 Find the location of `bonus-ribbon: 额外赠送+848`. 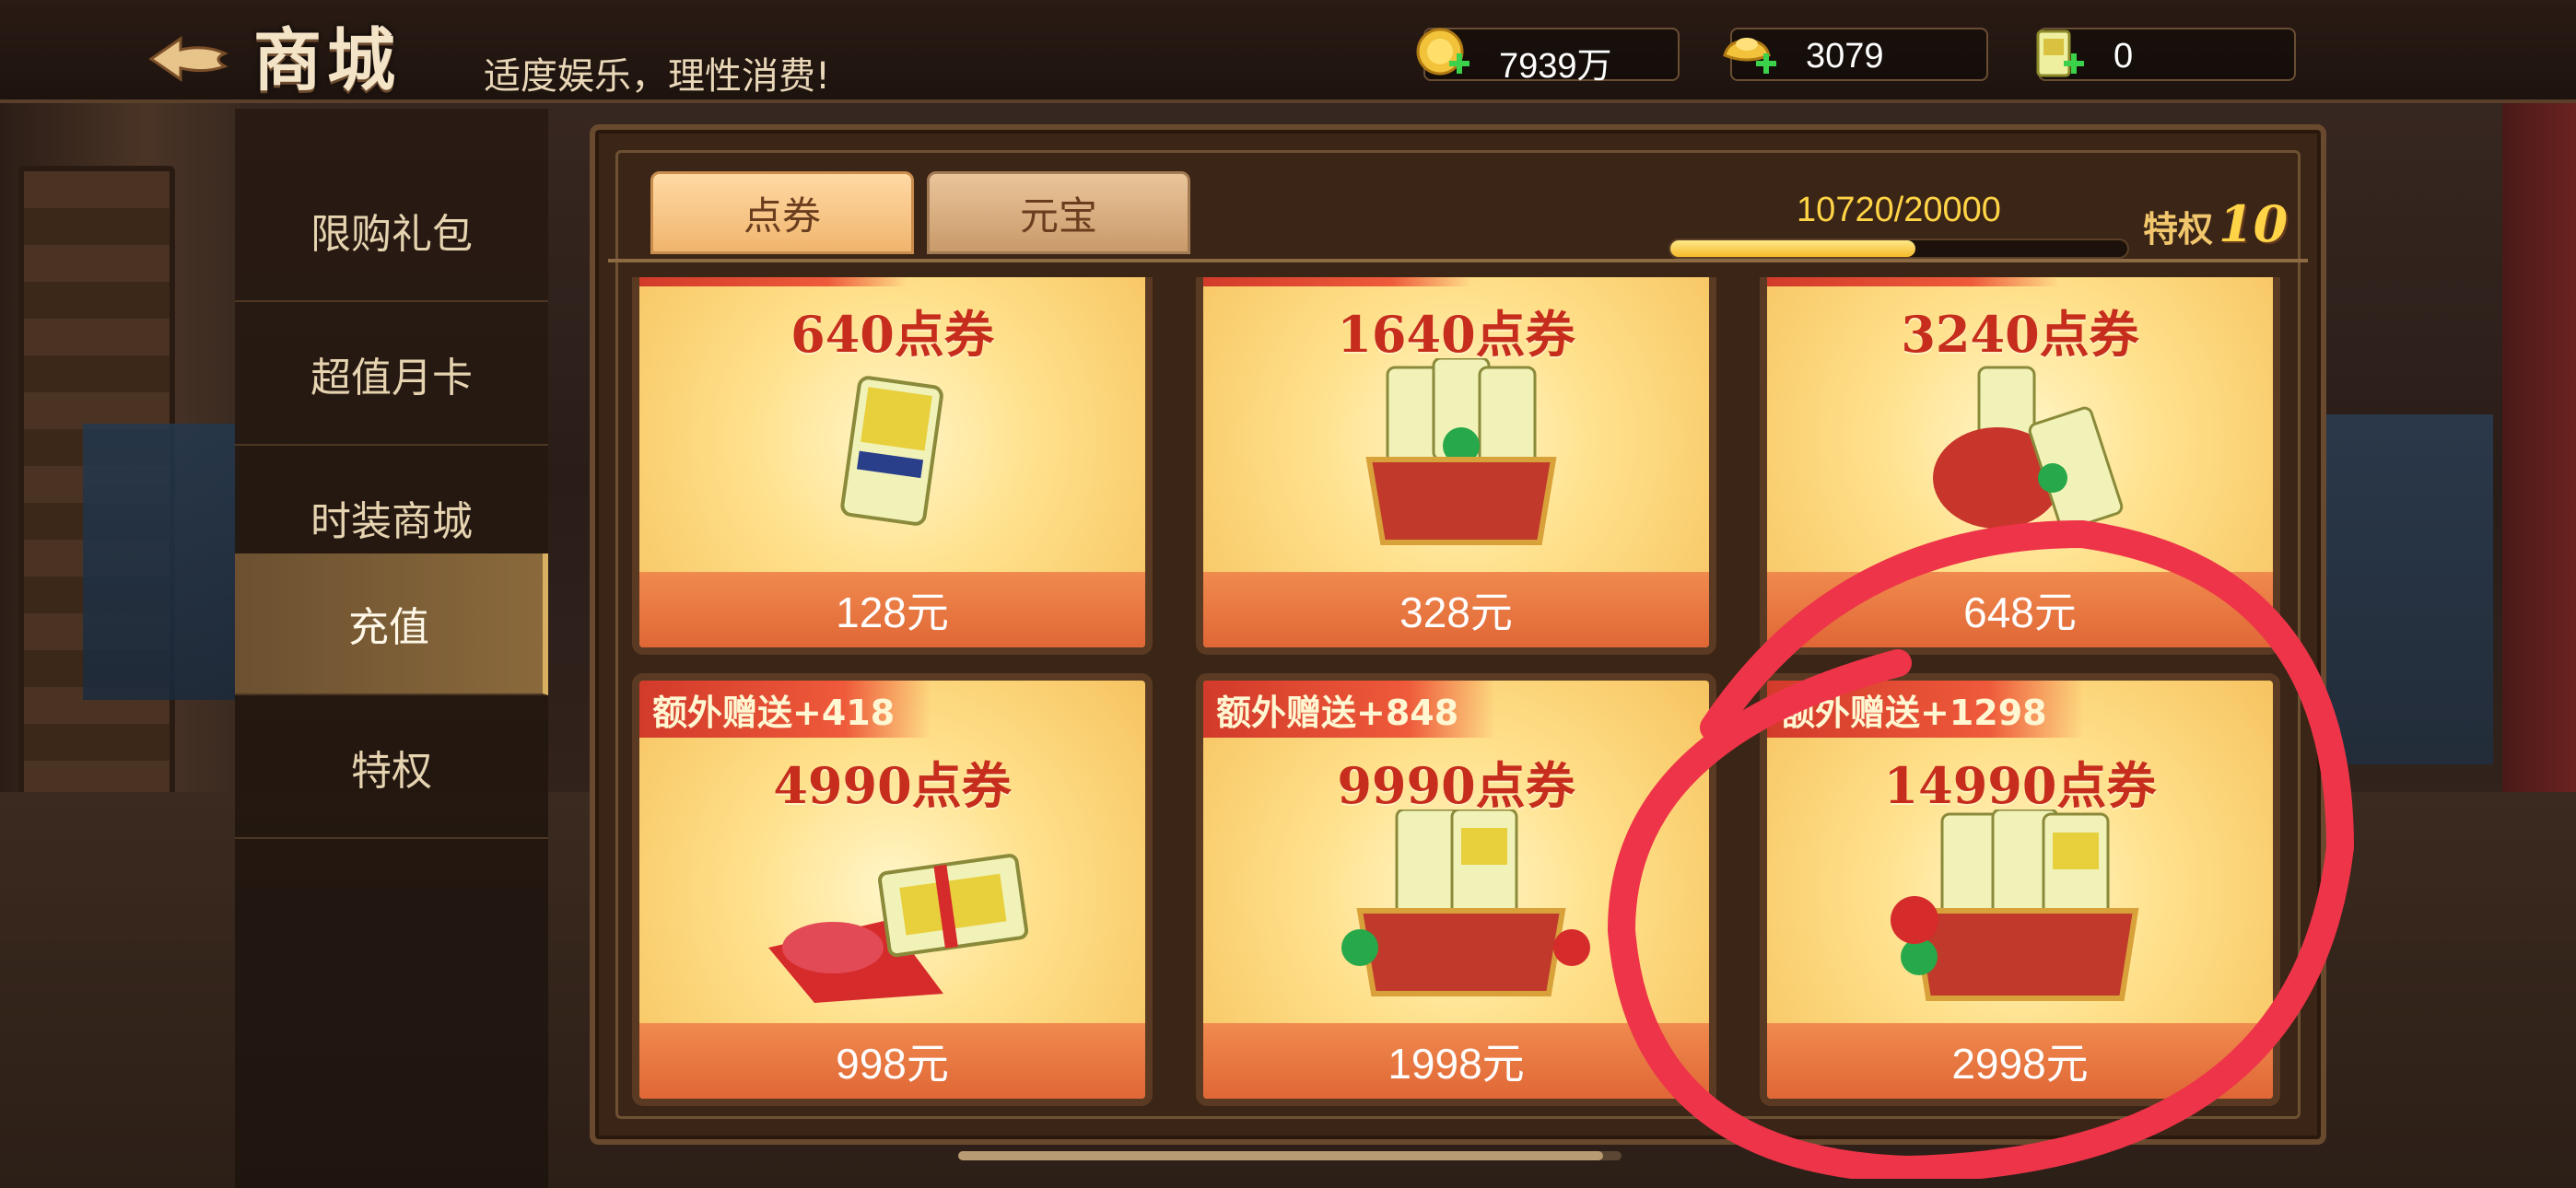

bonus-ribbon: 额外赠送+848 is located at coordinates (1349, 709).